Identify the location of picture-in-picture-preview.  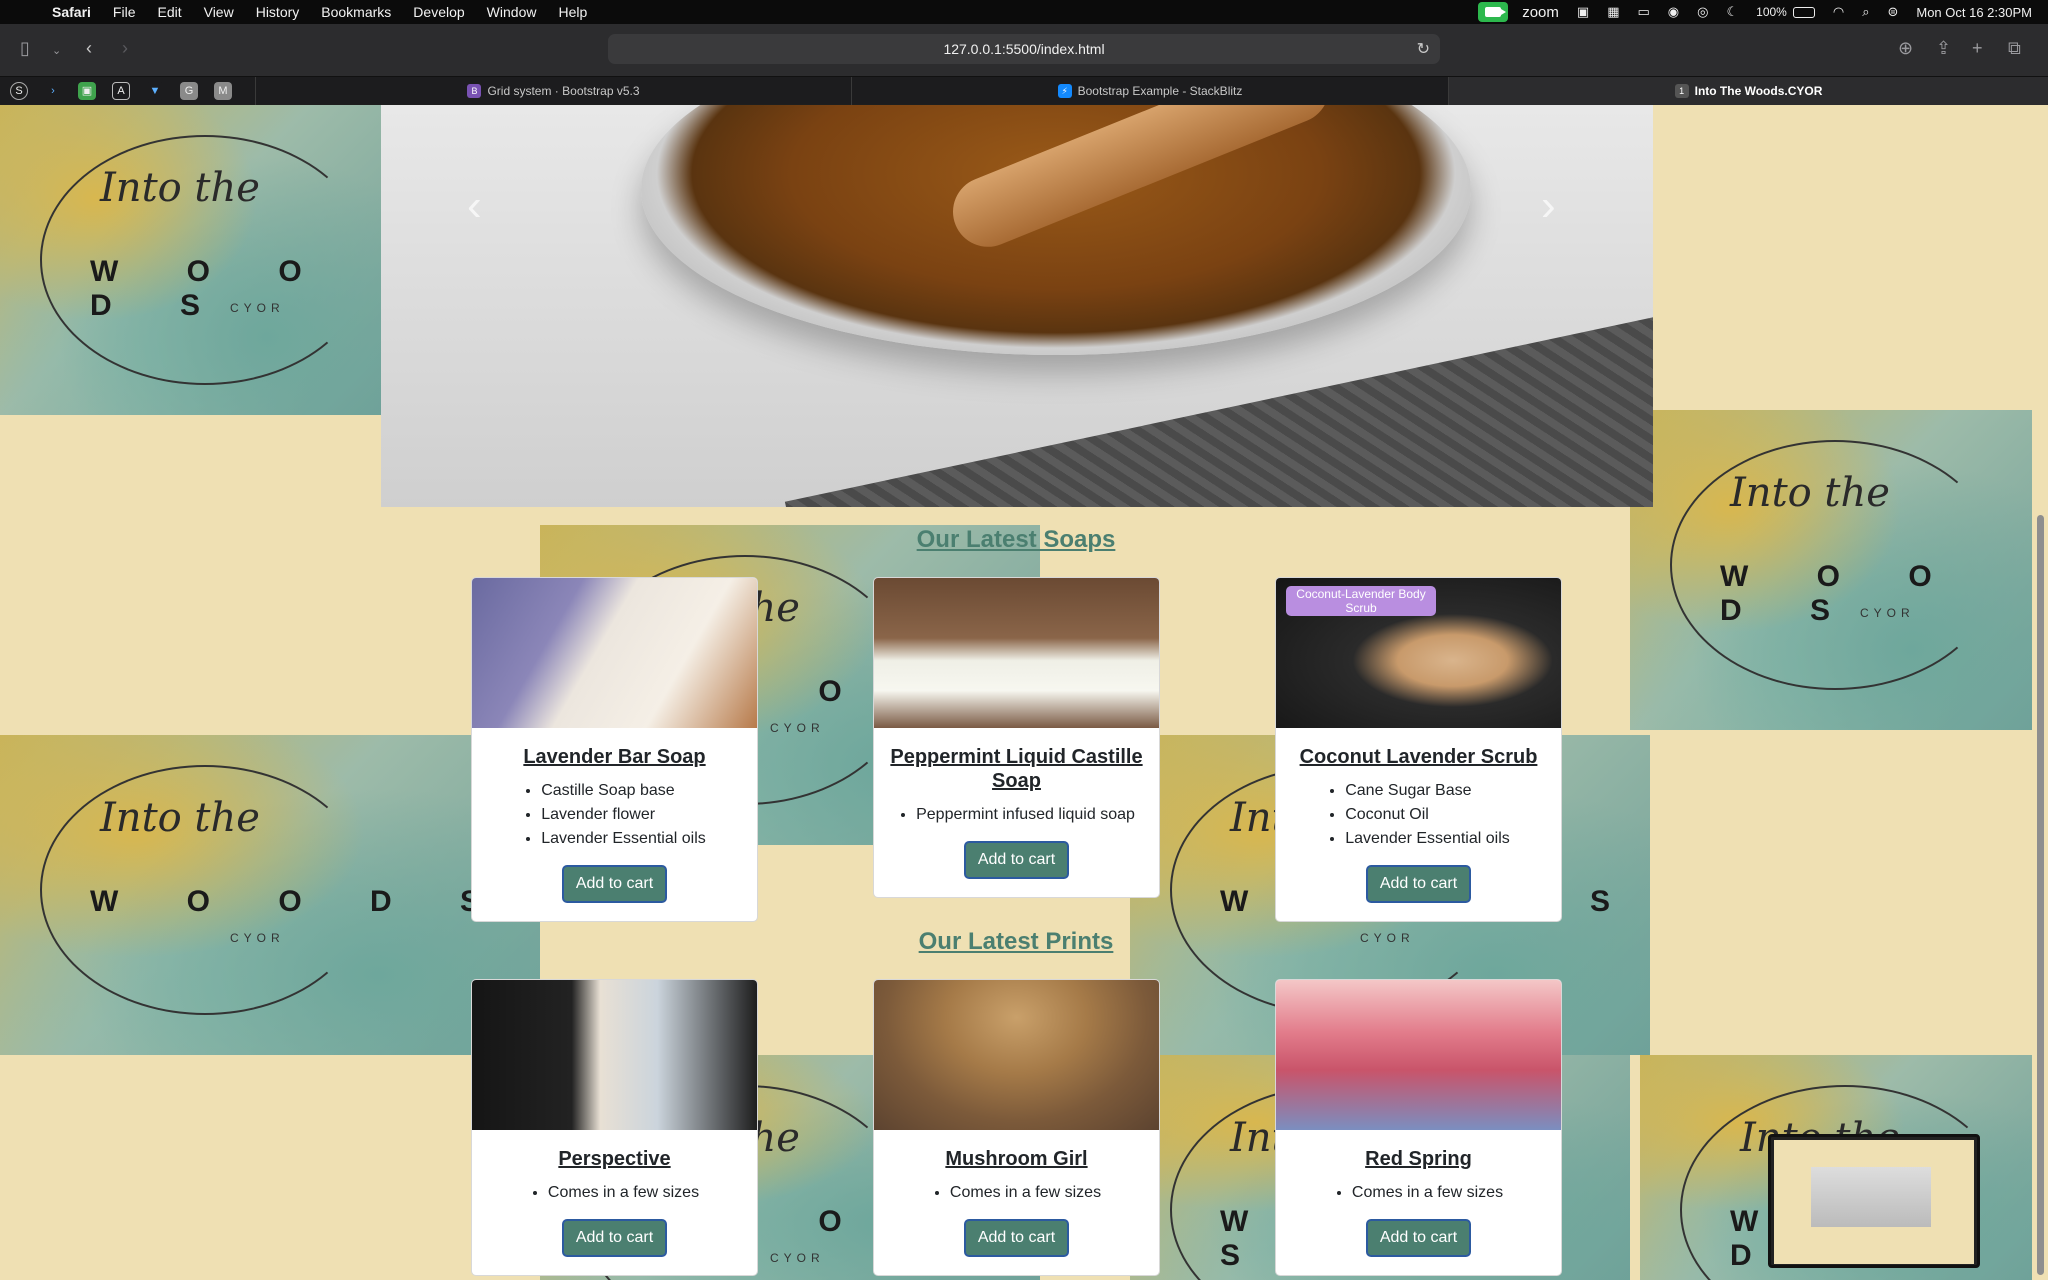
(1874, 1201).